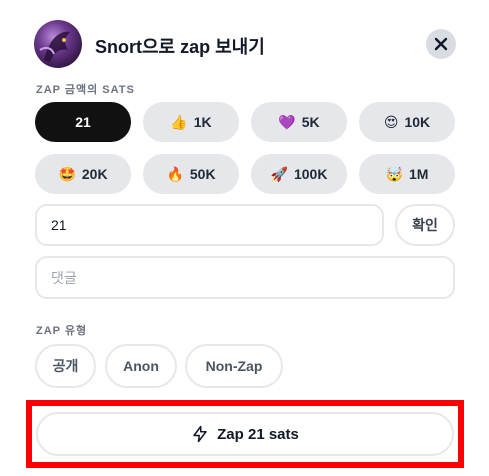 This screenshot has width=489, height=476. I want to click on amount-option-100k: 🚀 100K, so click(299, 174).